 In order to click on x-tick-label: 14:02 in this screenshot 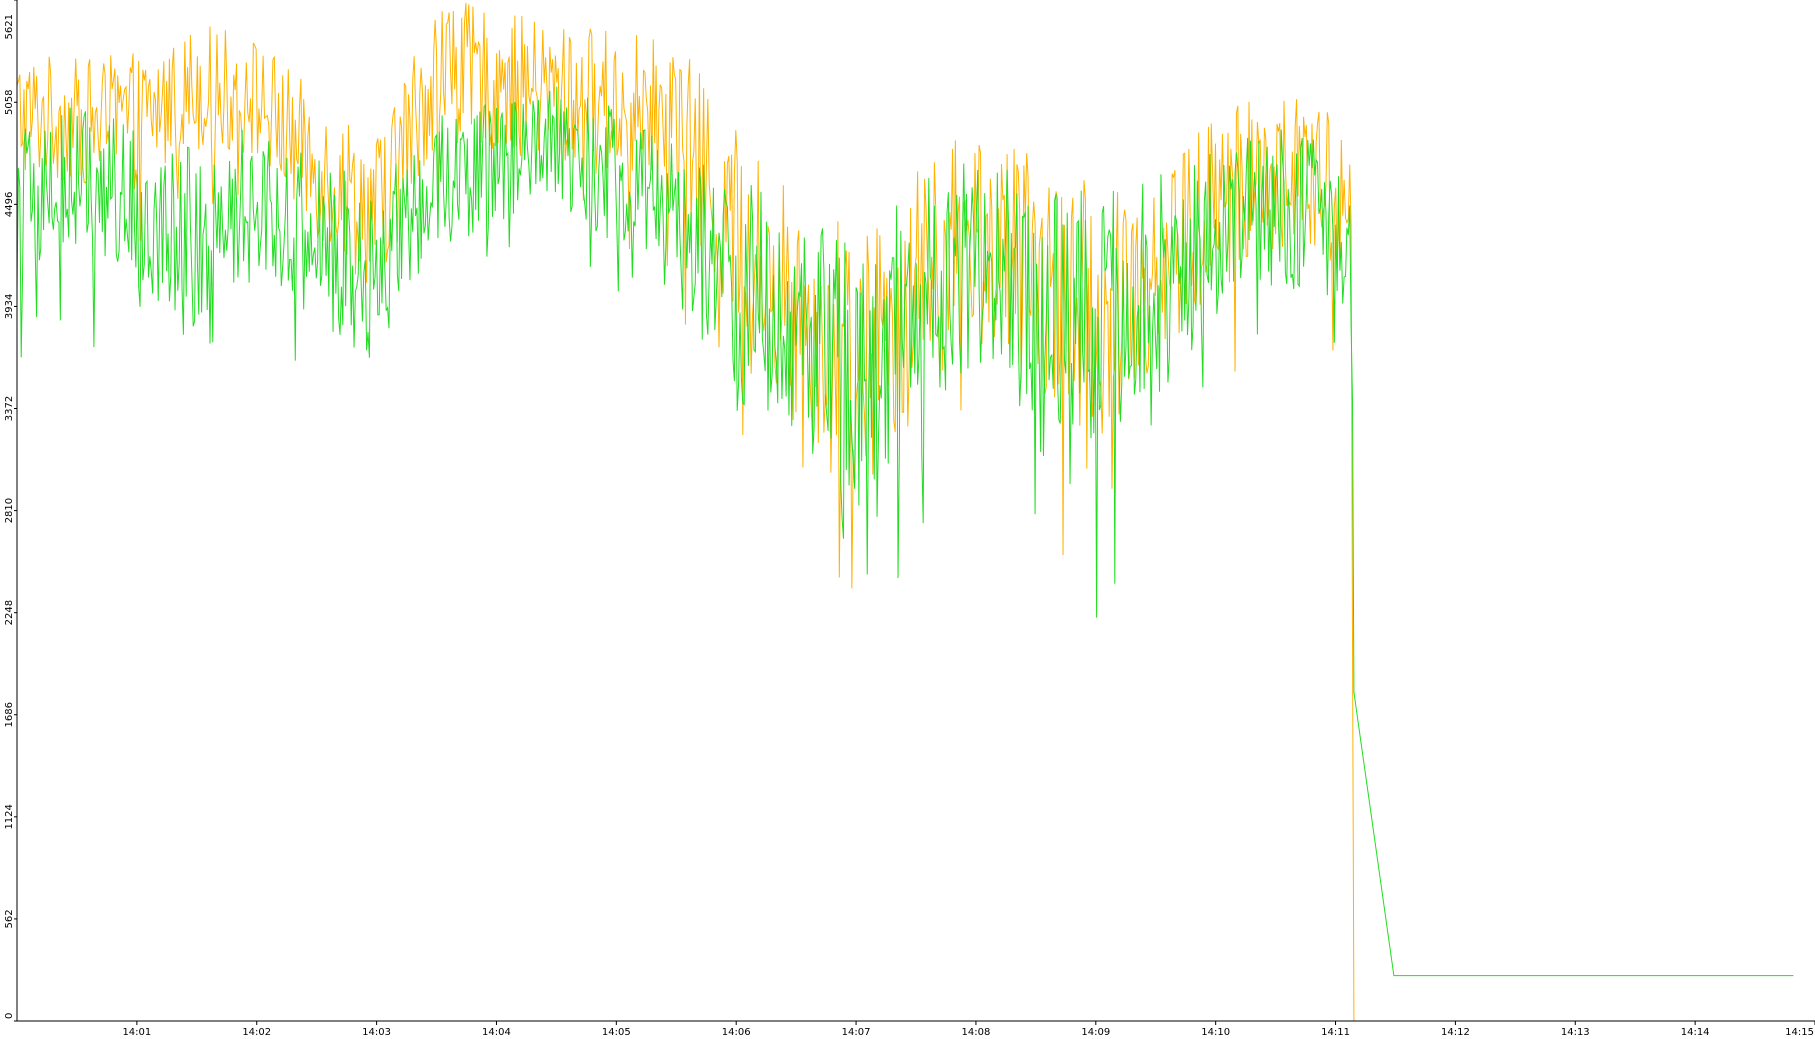, I will do `click(256, 1032)`.